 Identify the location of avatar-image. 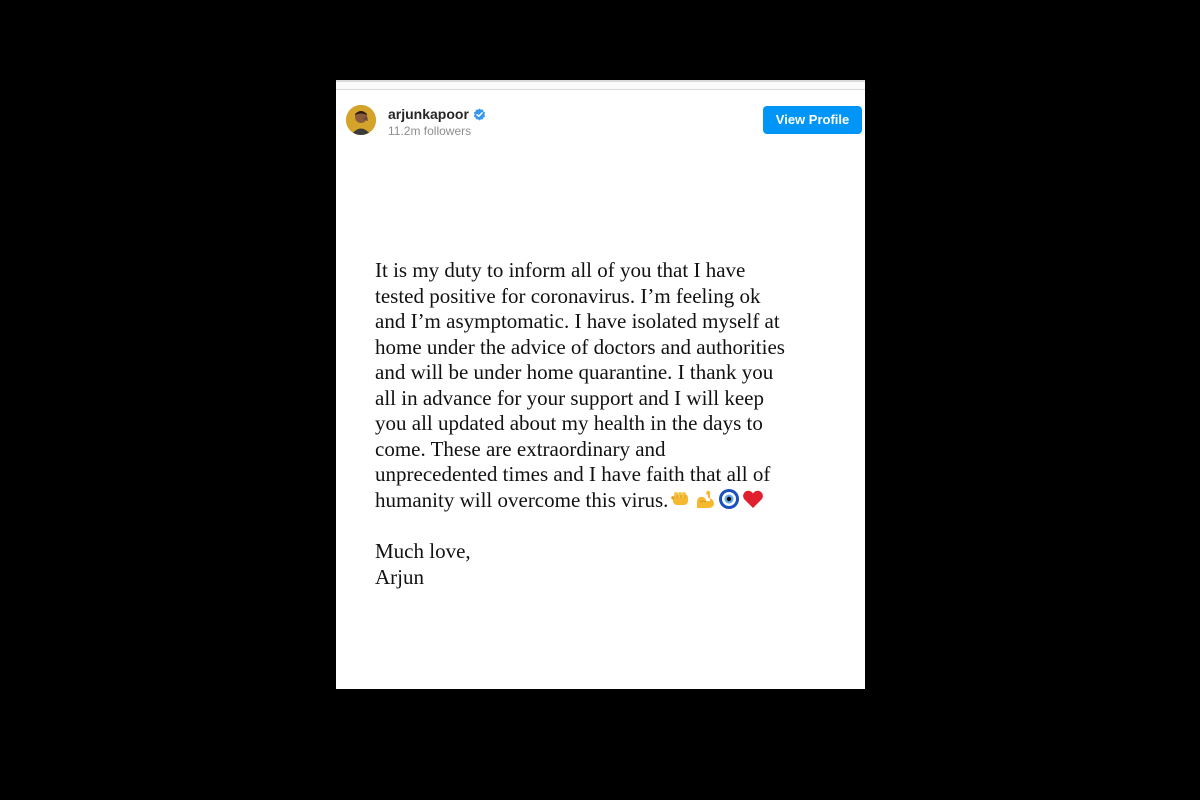
(361, 120).